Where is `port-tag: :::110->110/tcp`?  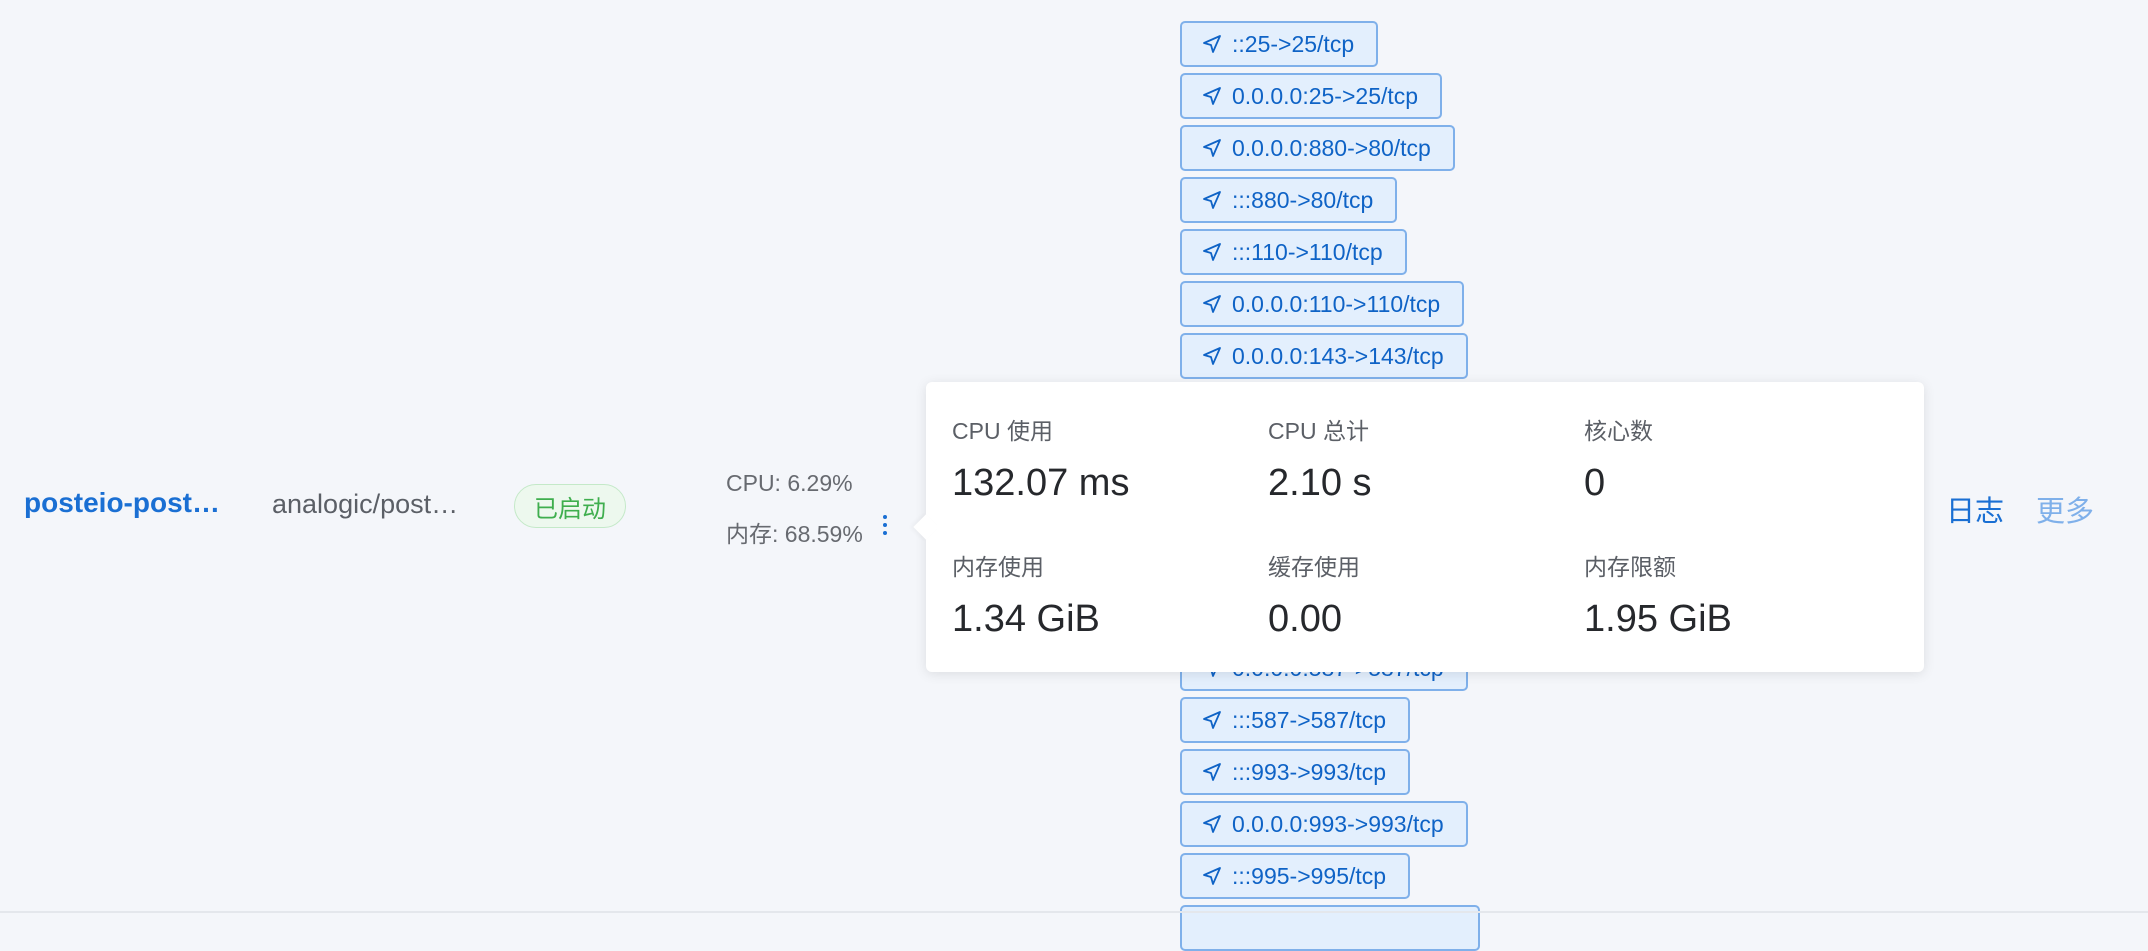 port-tag: :::110->110/tcp is located at coordinates (1293, 252).